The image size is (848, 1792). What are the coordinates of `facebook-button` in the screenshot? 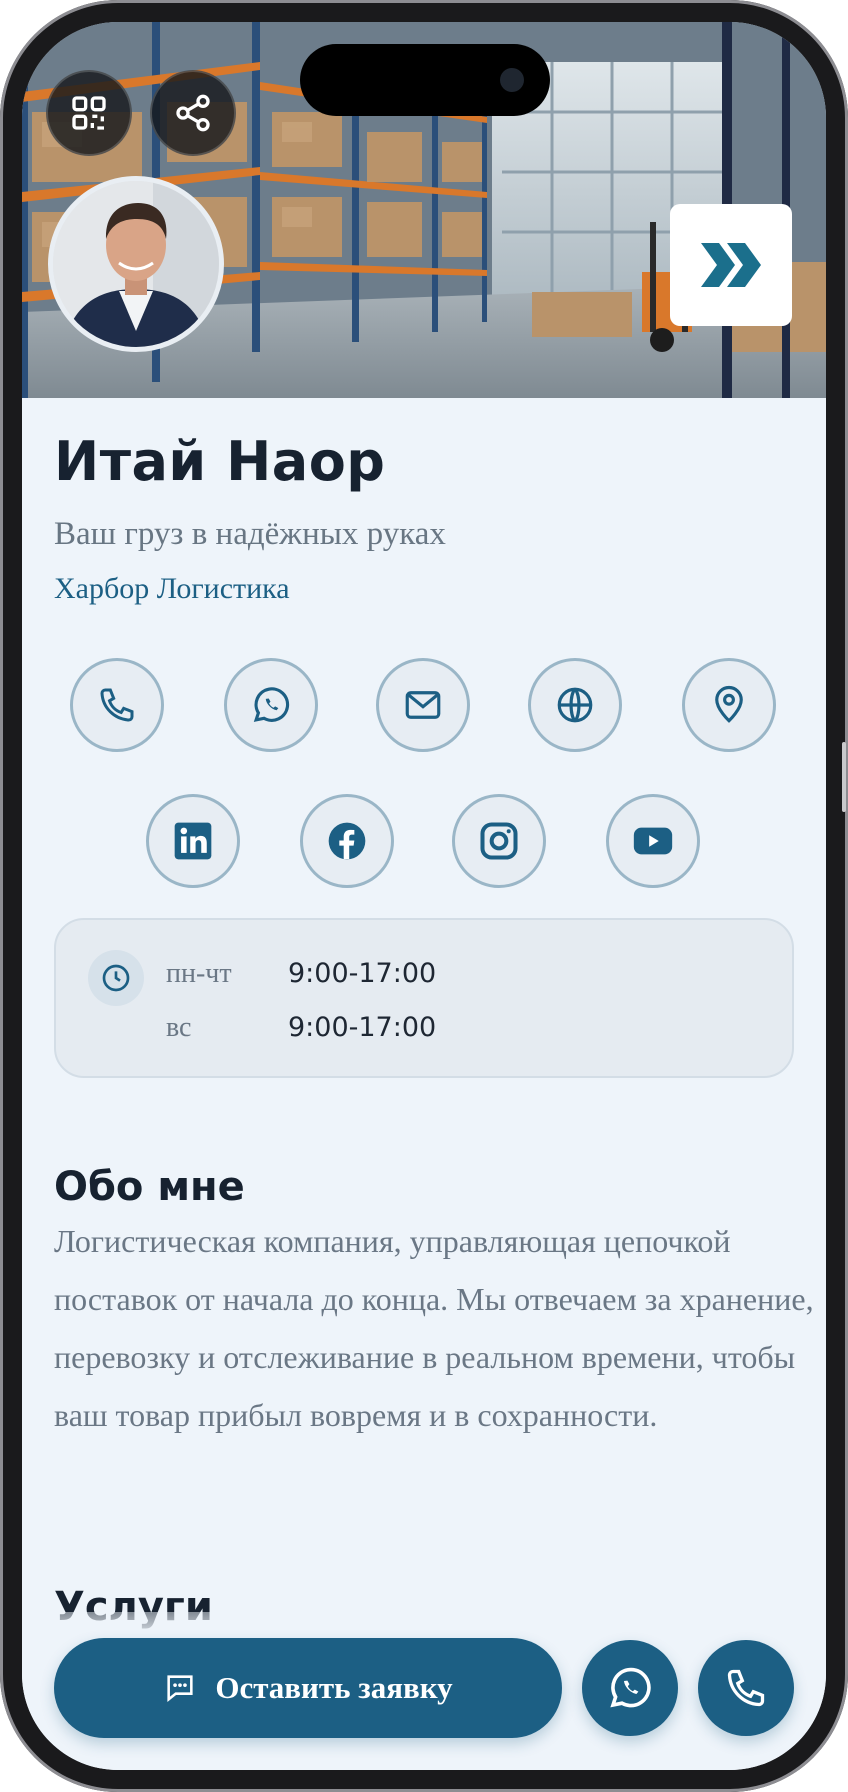 It's located at (347, 841).